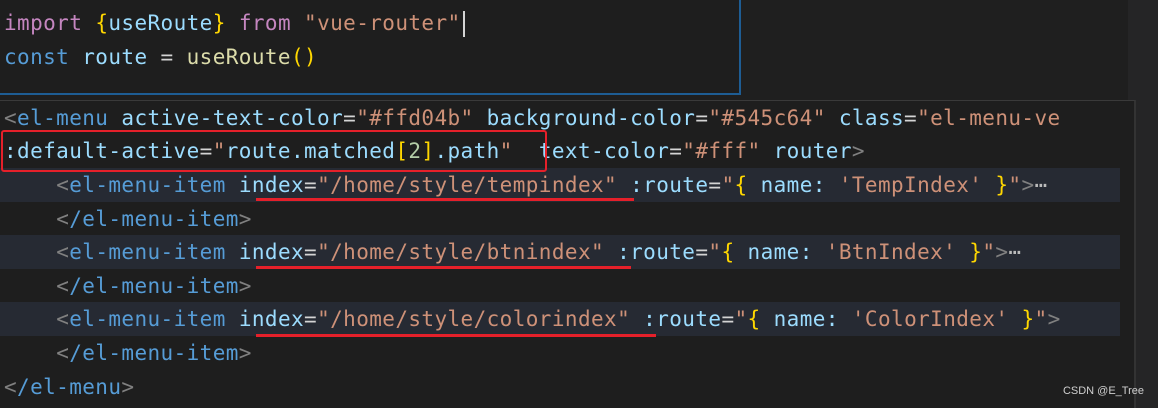 This screenshot has width=1158, height=408. I want to click on route-name-value: 'ColorIndex', so click(930, 319).